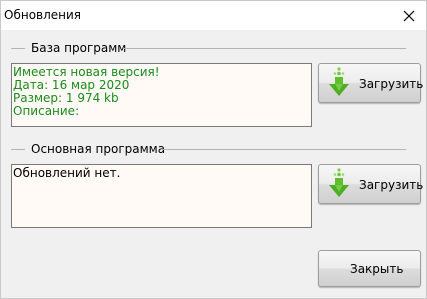 The image size is (427, 299). I want to click on close-window-button, so click(409, 15).